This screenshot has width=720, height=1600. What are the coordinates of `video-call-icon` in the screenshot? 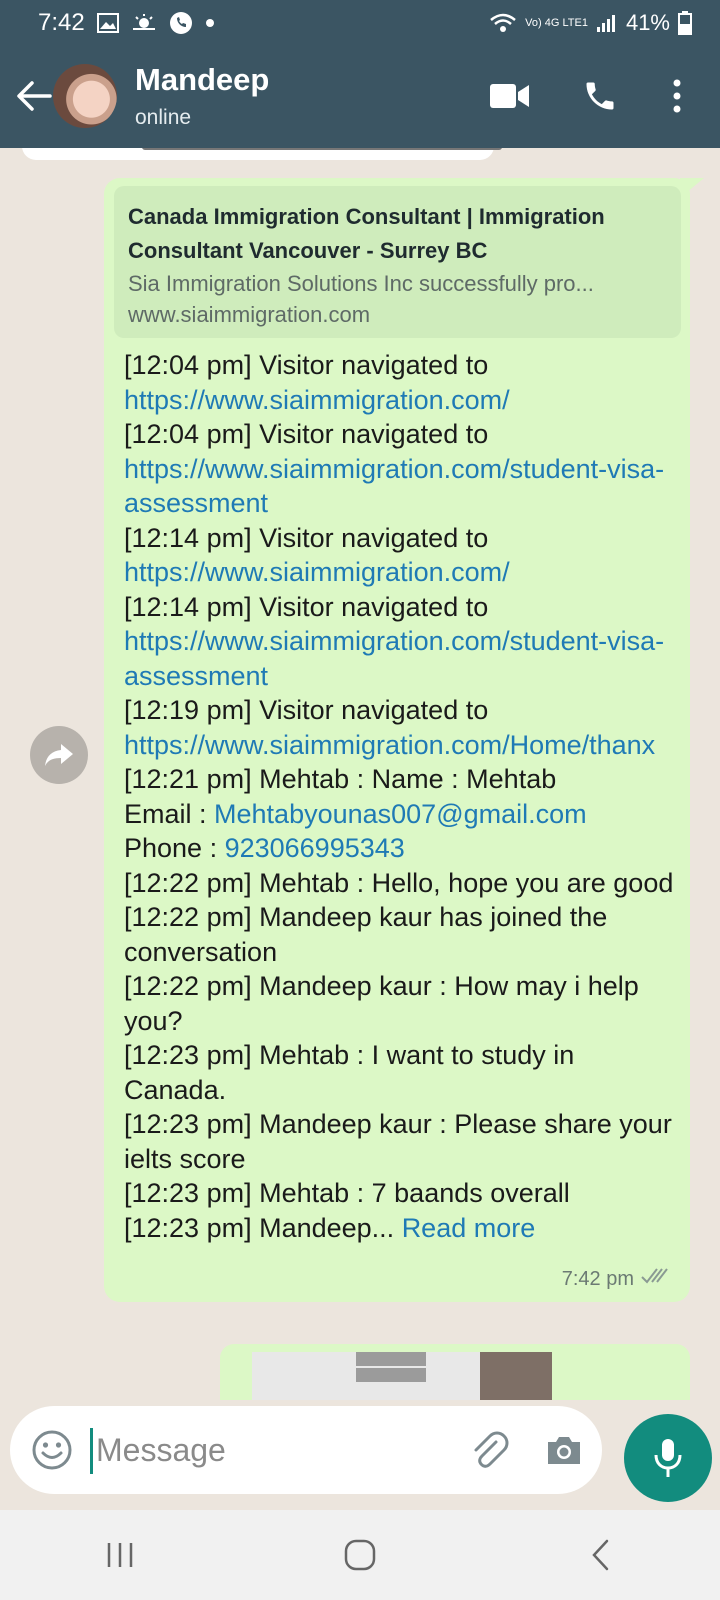 It's located at (510, 96).